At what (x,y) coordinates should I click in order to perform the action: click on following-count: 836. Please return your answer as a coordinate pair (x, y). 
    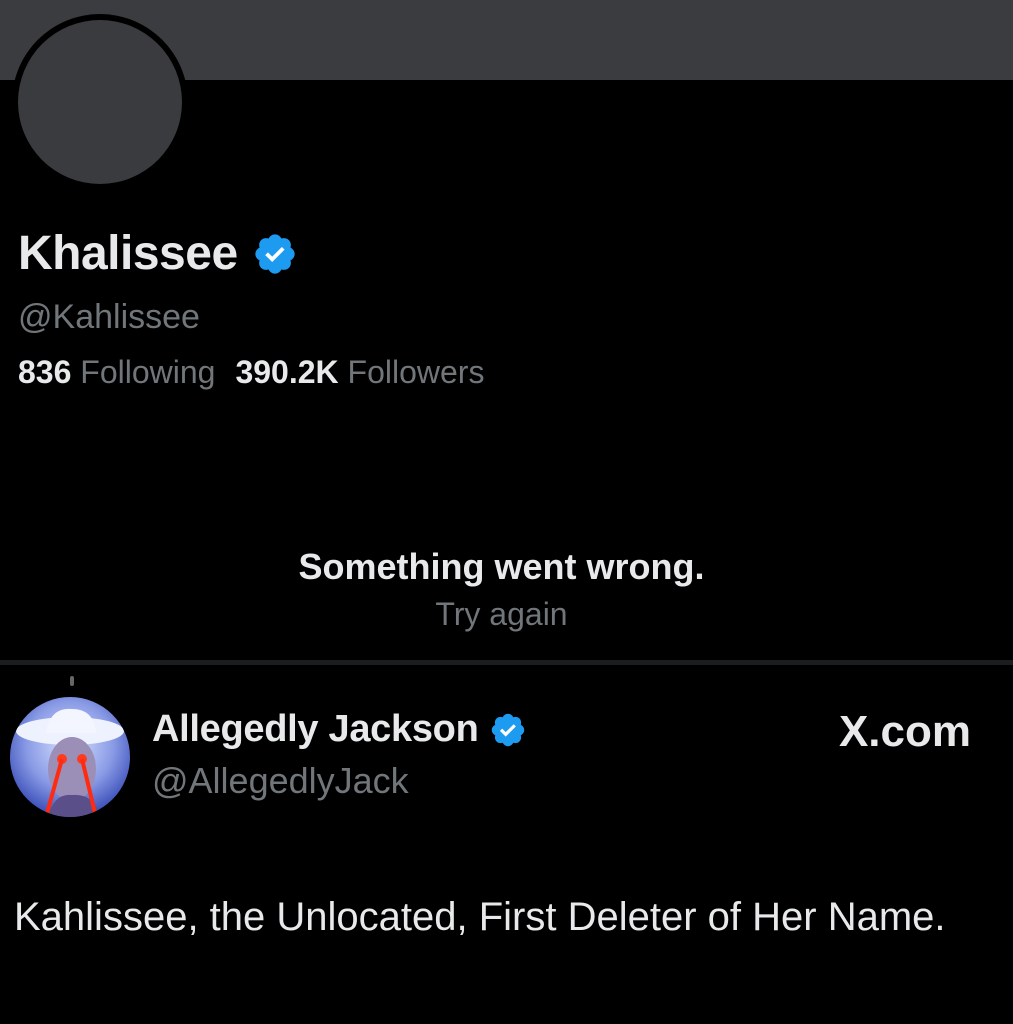
    Looking at the image, I should click on (45, 372).